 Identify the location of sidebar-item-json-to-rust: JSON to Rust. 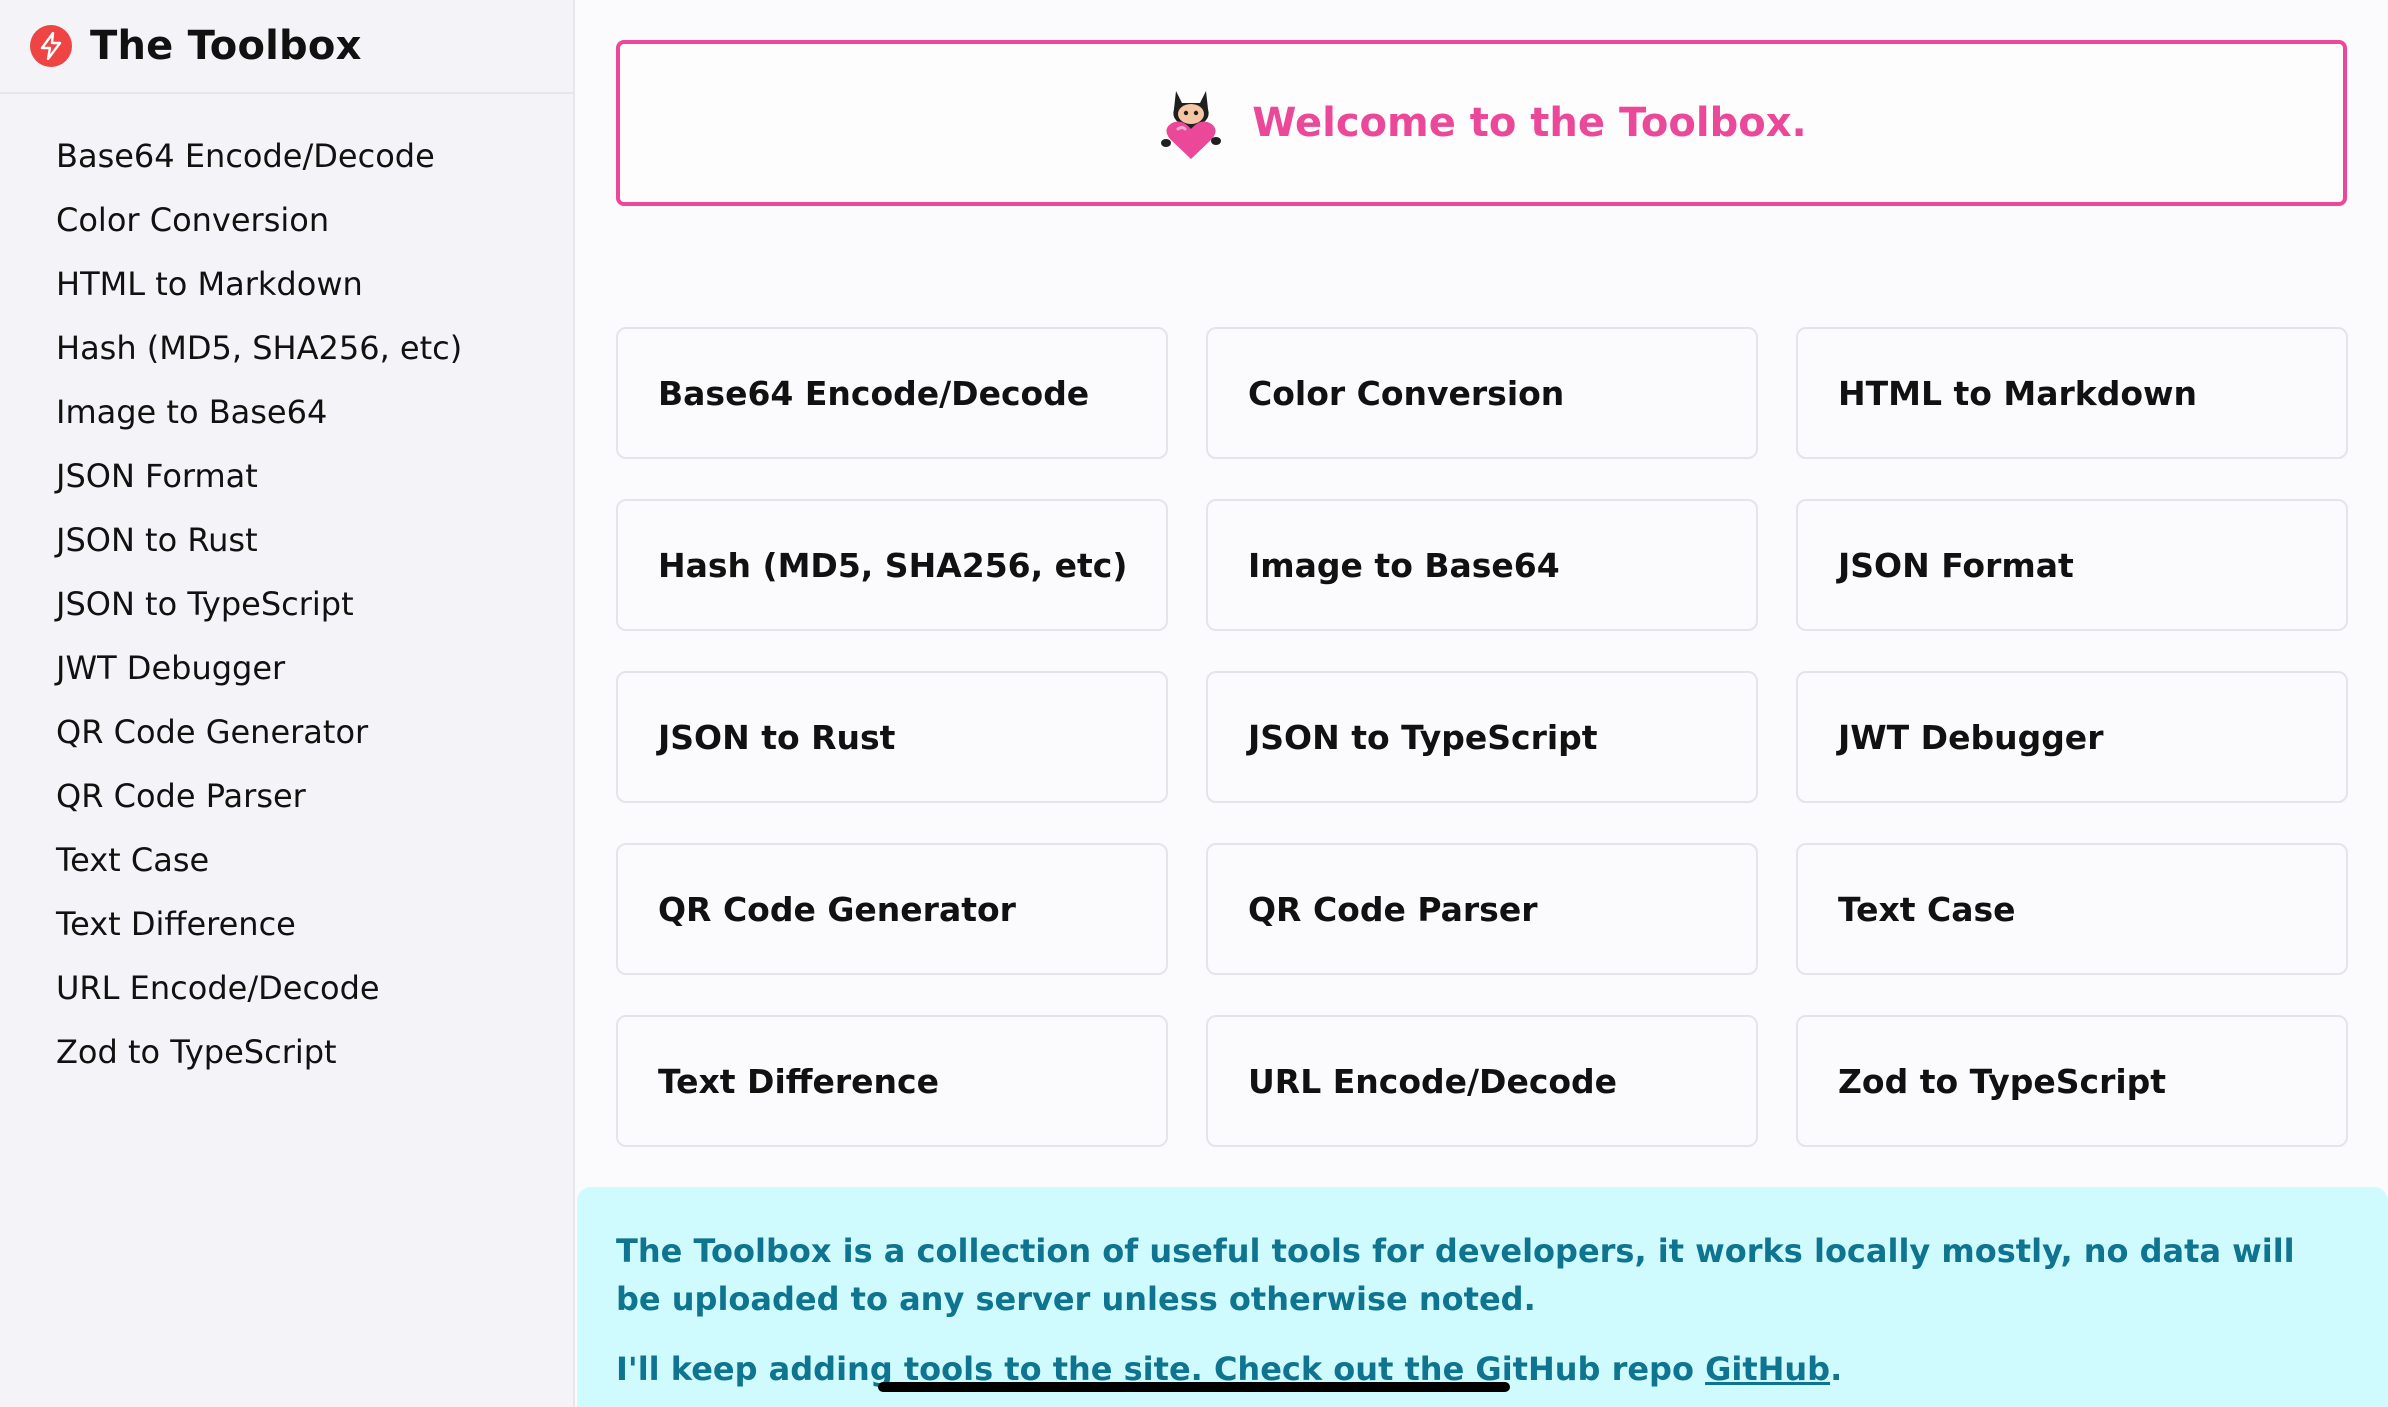
(286, 540).